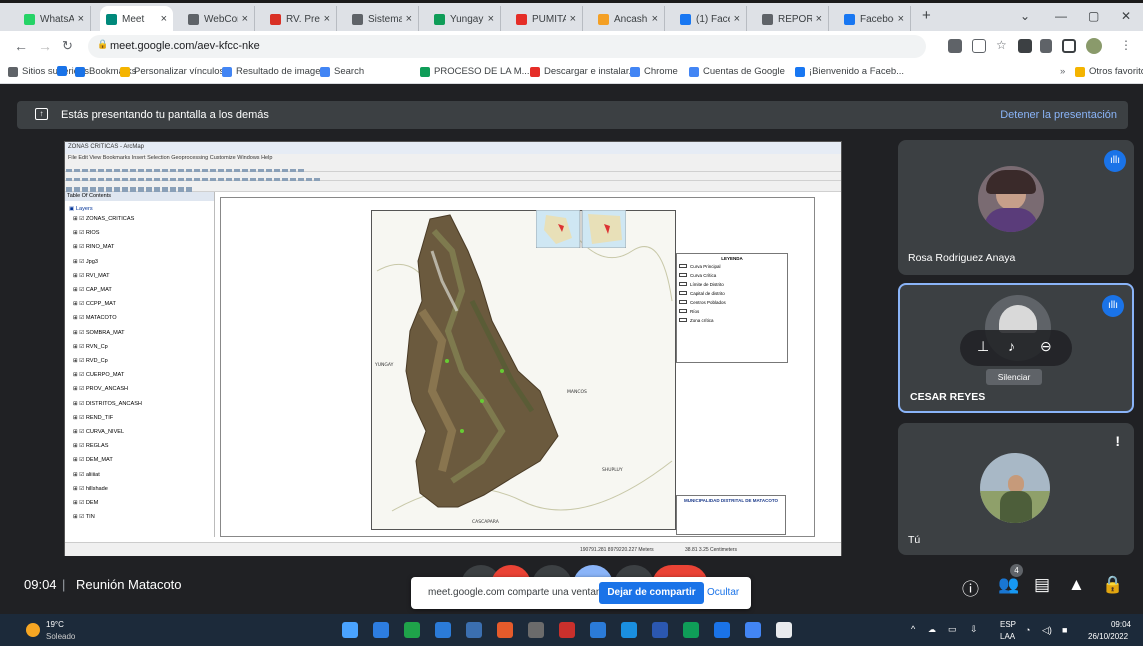 The height and width of the screenshot is (646, 1143). What do you see at coordinates (1011, 346) in the screenshot?
I see `mute-mic-icon: ♪` at bounding box center [1011, 346].